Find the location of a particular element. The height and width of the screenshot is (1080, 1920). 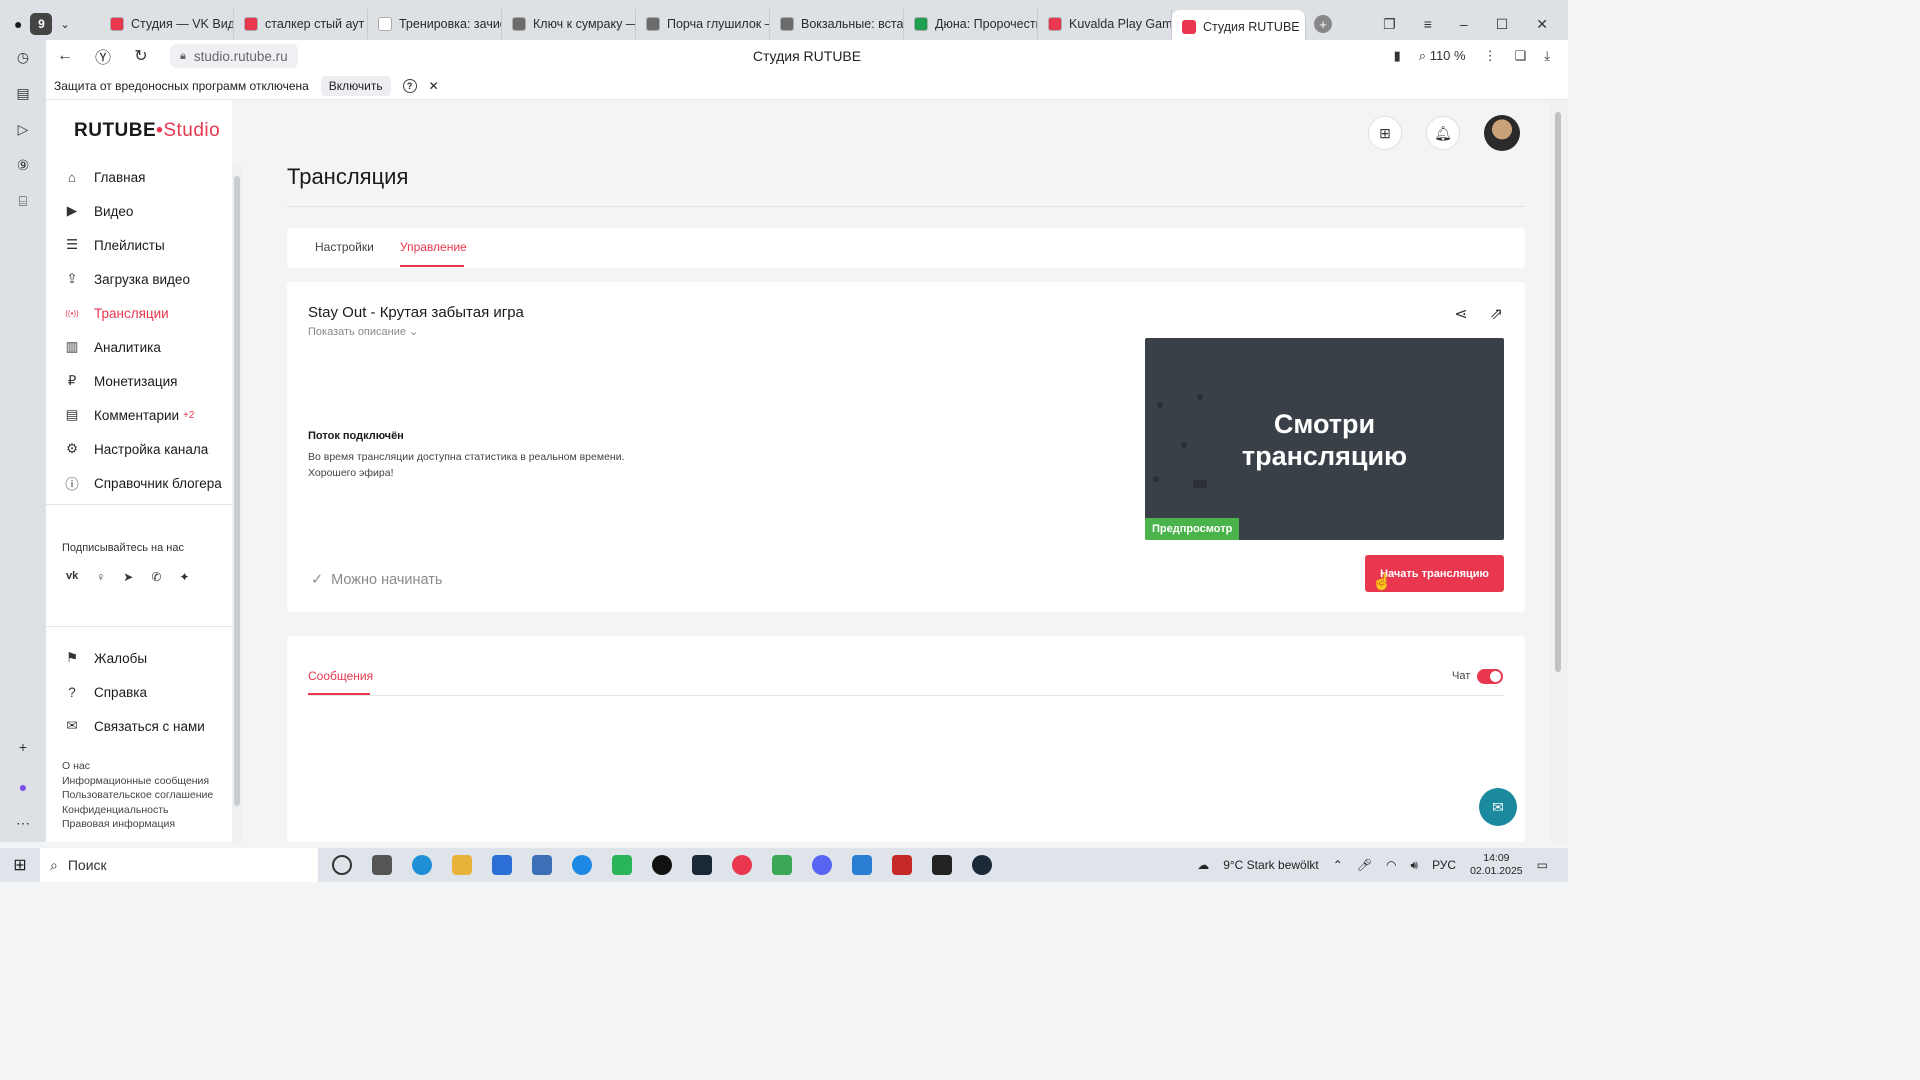

sidebar-item: ₽ Монетизация is located at coordinates (147, 381).